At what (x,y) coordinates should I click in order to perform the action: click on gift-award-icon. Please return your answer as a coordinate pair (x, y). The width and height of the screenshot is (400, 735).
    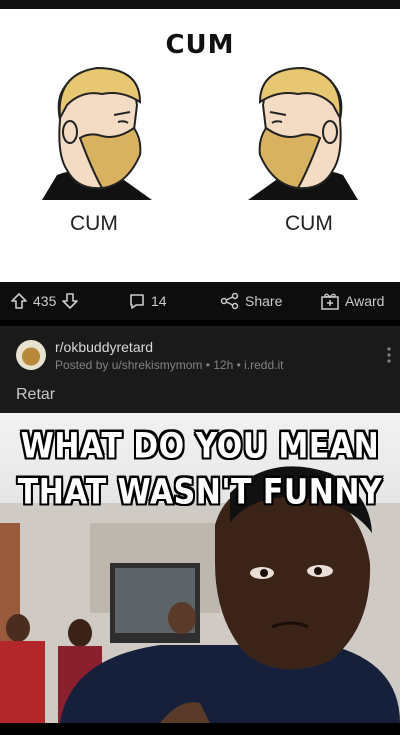
    Looking at the image, I should click on (330, 301).